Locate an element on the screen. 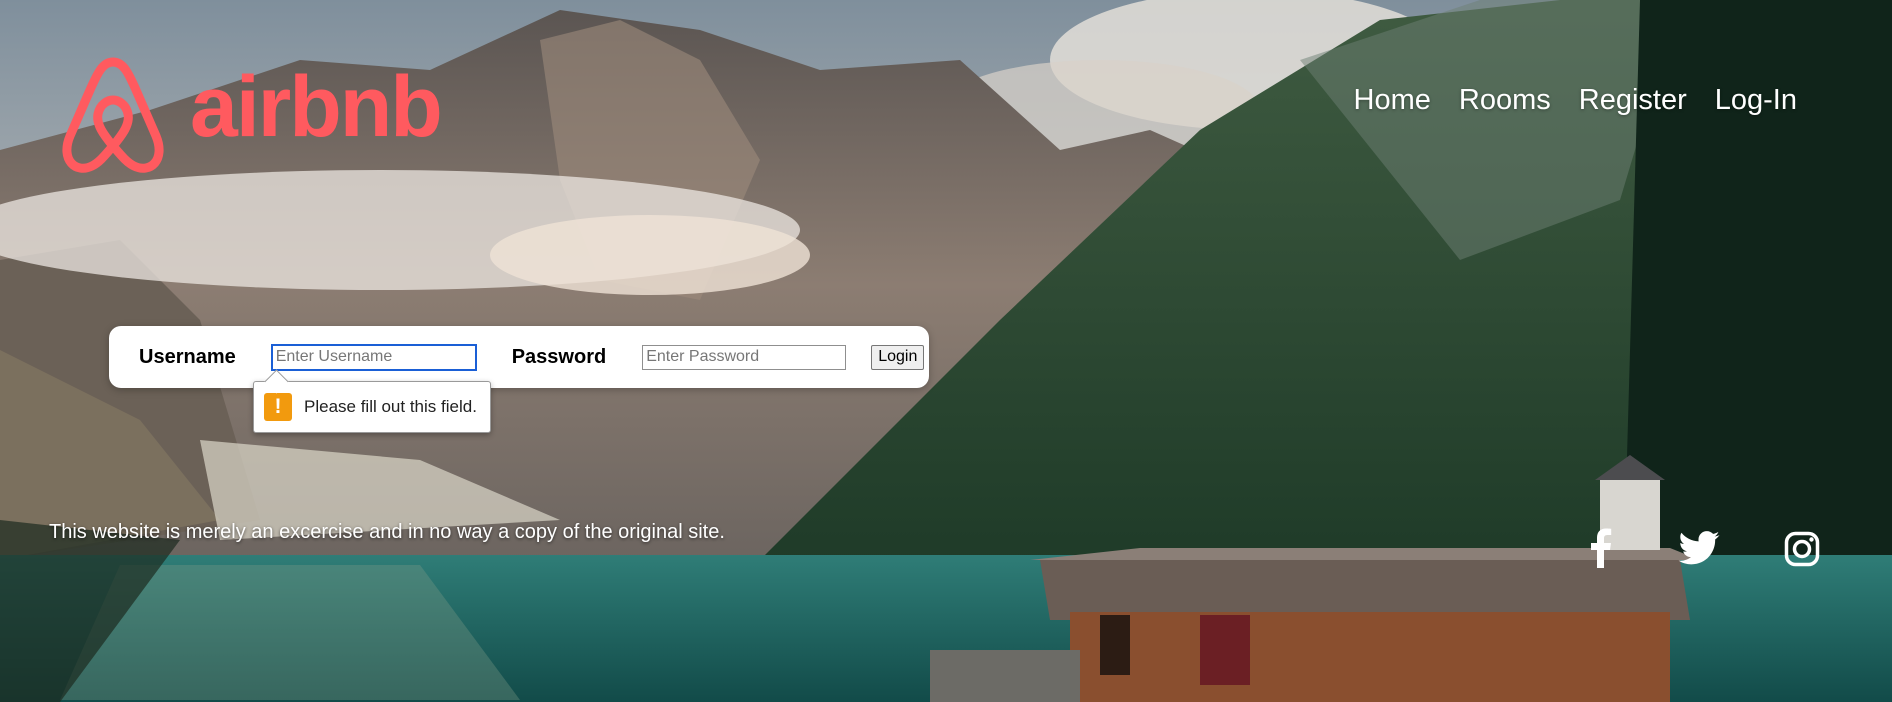  password-label: Password is located at coordinates (559, 356).